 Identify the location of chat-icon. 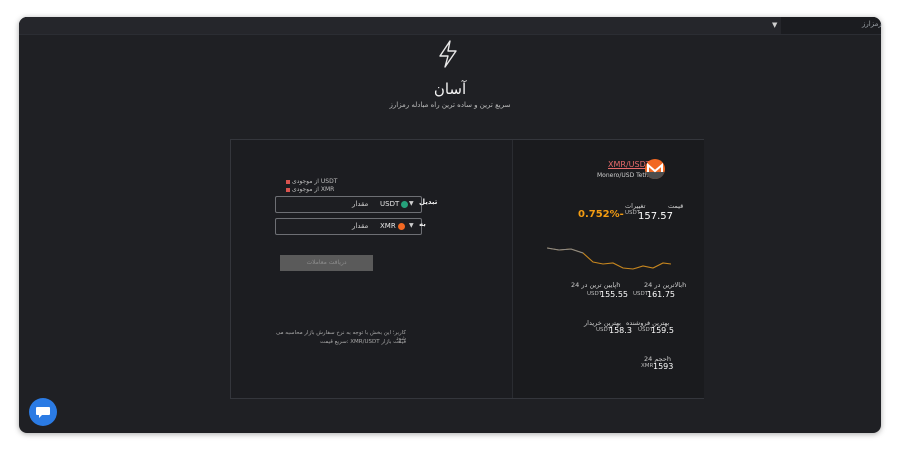
(43, 412).